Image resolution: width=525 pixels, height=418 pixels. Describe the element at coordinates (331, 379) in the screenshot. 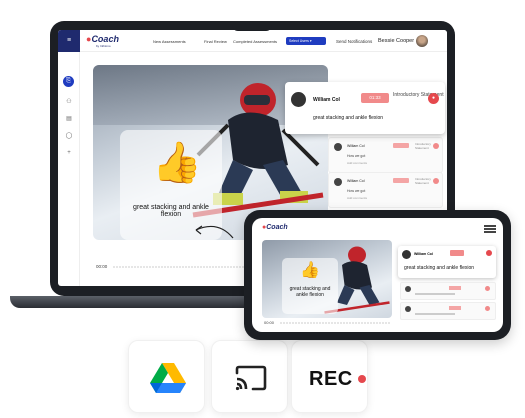

I see `rec-label: REC` at that location.